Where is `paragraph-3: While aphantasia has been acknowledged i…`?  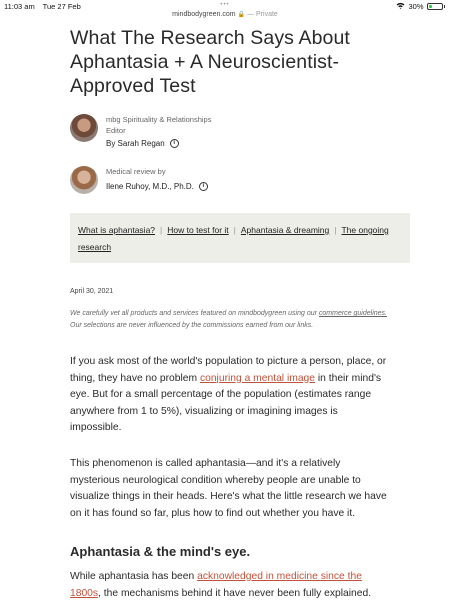 paragraph-3: While aphantasia has been acknowledged i… is located at coordinates (221, 585).